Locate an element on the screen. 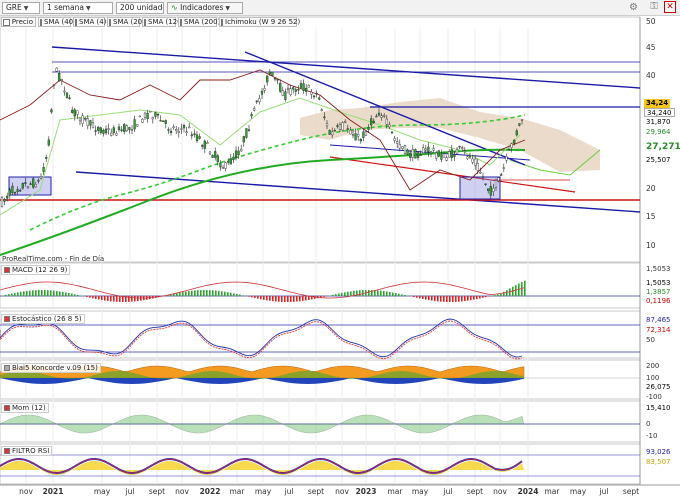 The image size is (680, 498). macd-title-text: MACD (12 26 9) is located at coordinates (40, 270).